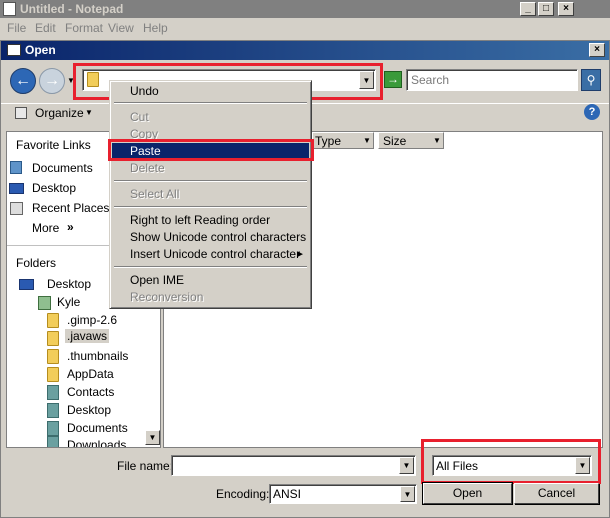 The height and width of the screenshot is (518, 610). I want to click on maximize-button: □, so click(546, 9).